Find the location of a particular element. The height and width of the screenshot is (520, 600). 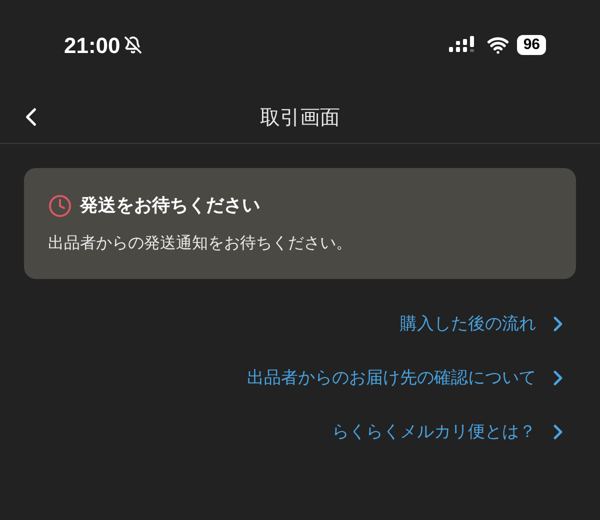

help-link: らくらくメルカリ便とは？ is located at coordinates (451, 432).